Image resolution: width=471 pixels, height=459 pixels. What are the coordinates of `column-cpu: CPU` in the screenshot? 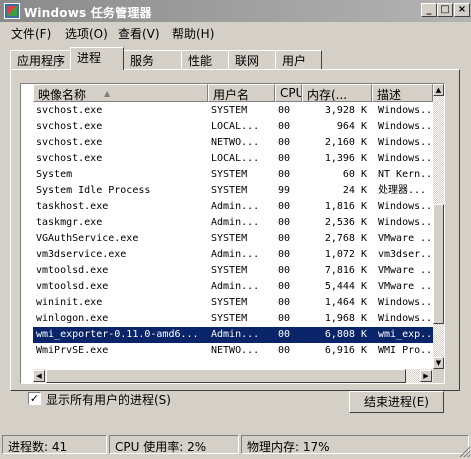 It's located at (288, 93).